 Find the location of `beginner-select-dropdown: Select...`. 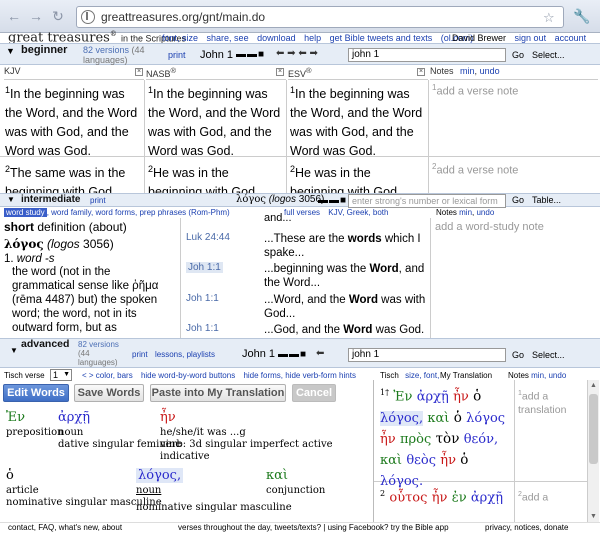

beginner-select-dropdown: Select... is located at coordinates (548, 55).